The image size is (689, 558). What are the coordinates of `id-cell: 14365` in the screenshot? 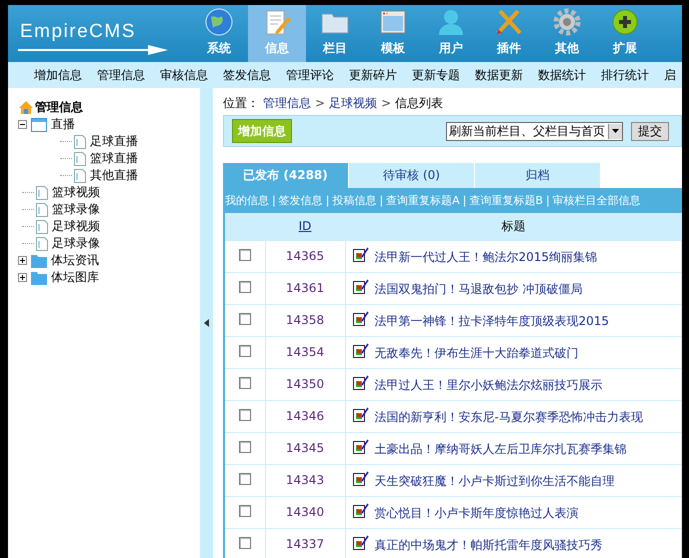 It's located at (305, 256).